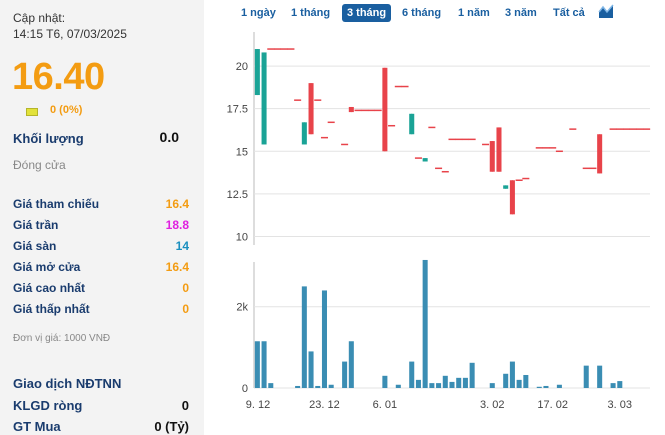 The image size is (665, 435). I want to click on price-tick-label: 20, so click(242, 67).